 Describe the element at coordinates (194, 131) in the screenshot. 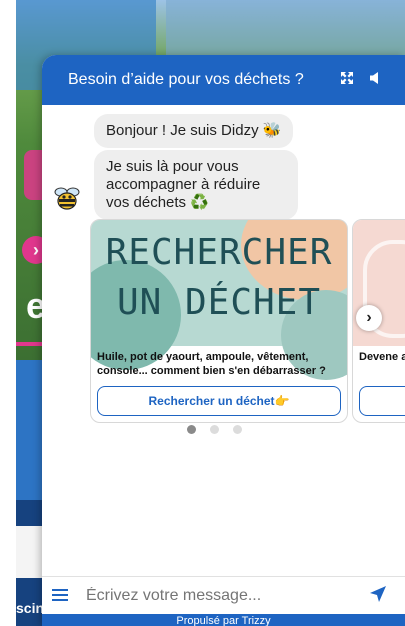

I see `bot-message: Bonjour ! Je suis Didzy 🐝` at that location.